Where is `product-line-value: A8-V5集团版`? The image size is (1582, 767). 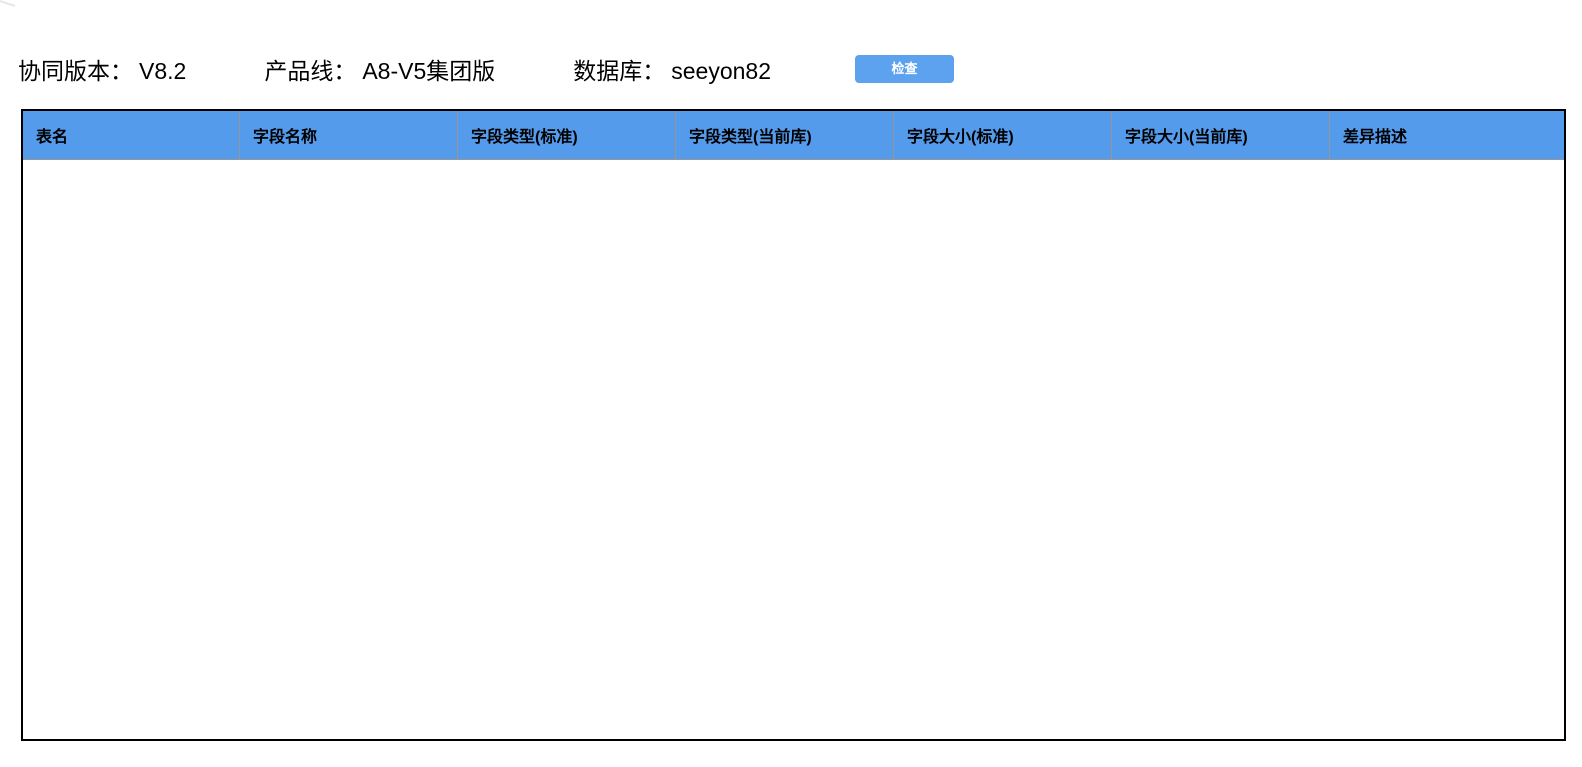
product-line-value: A8-V5集团版 is located at coordinates (429, 71).